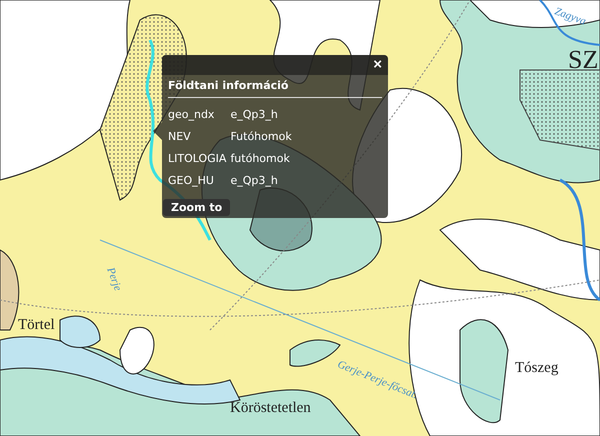 The height and width of the screenshot is (436, 600). I want to click on field-name: LITOLOGIA, so click(197, 159).